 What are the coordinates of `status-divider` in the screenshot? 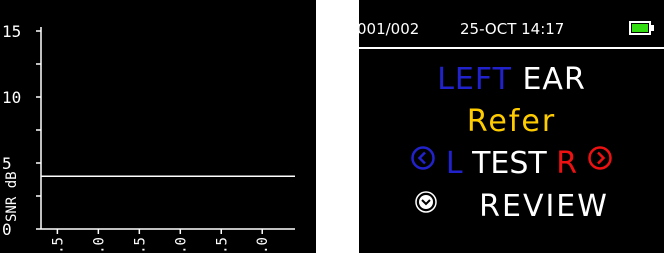 It's located at (511, 48).